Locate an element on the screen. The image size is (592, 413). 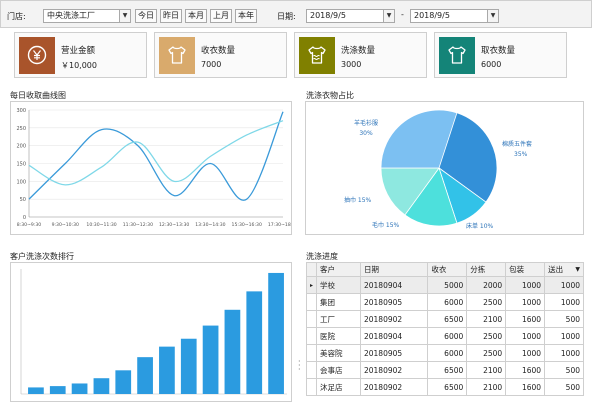
cell-customer: 学校 is located at coordinates (338, 285).